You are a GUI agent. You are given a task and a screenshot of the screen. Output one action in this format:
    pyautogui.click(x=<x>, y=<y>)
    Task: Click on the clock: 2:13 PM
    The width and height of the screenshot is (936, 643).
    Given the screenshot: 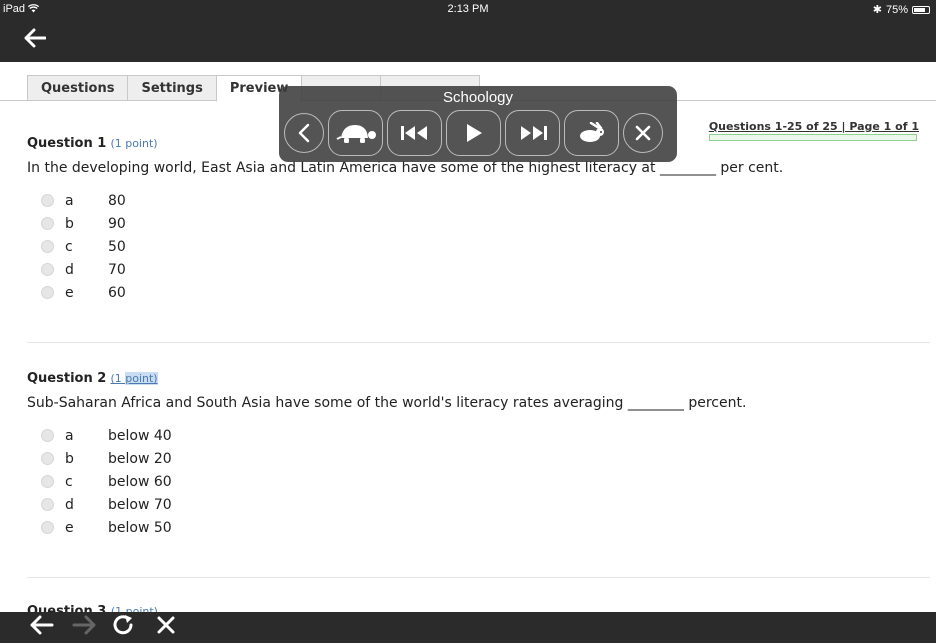 What is the action you would take?
    pyautogui.click(x=468, y=9)
    